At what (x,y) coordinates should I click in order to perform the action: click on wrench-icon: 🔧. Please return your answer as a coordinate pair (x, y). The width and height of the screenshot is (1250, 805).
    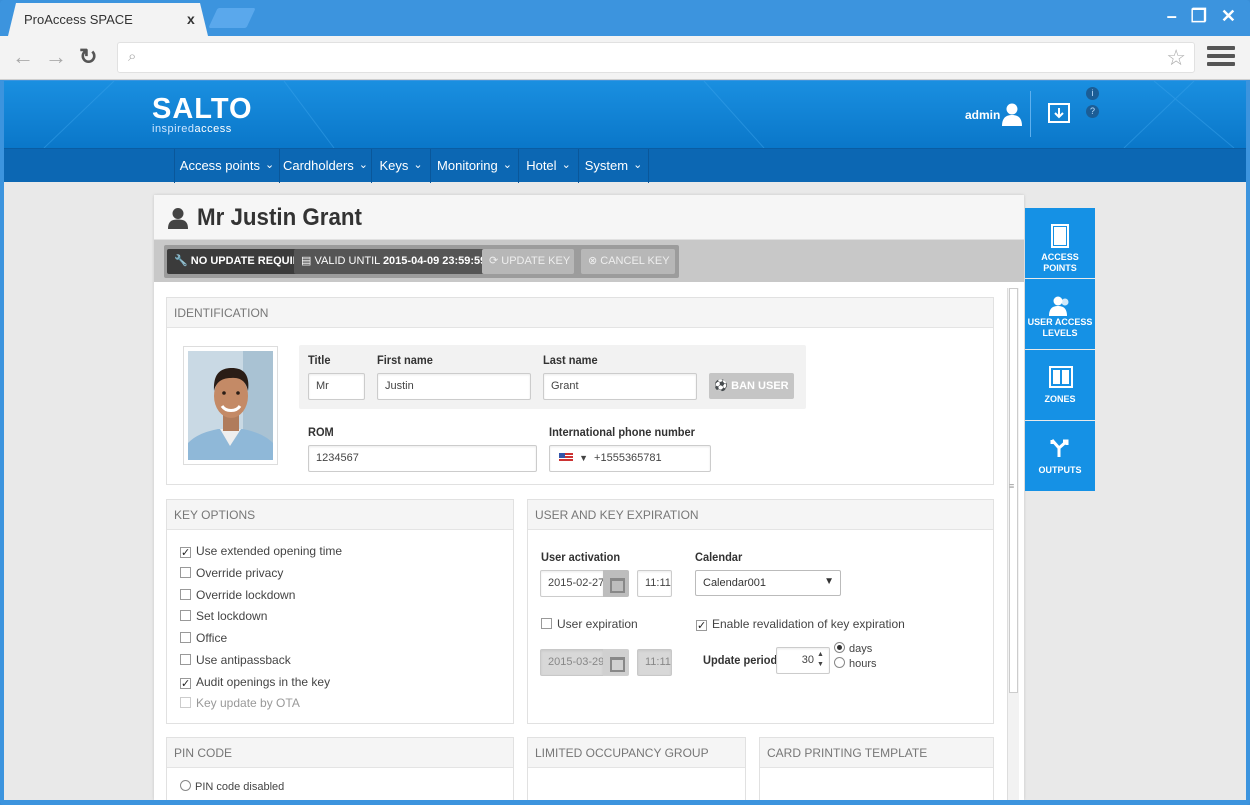
    Looking at the image, I should click on (181, 261).